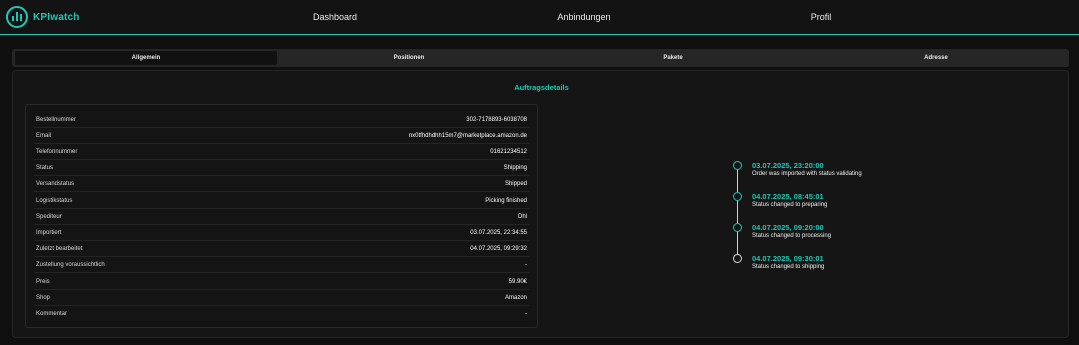 The height and width of the screenshot is (345, 1079). Describe the element at coordinates (281, 298) in the screenshot. I see `detail-row-shop: Shop Amazon` at that location.